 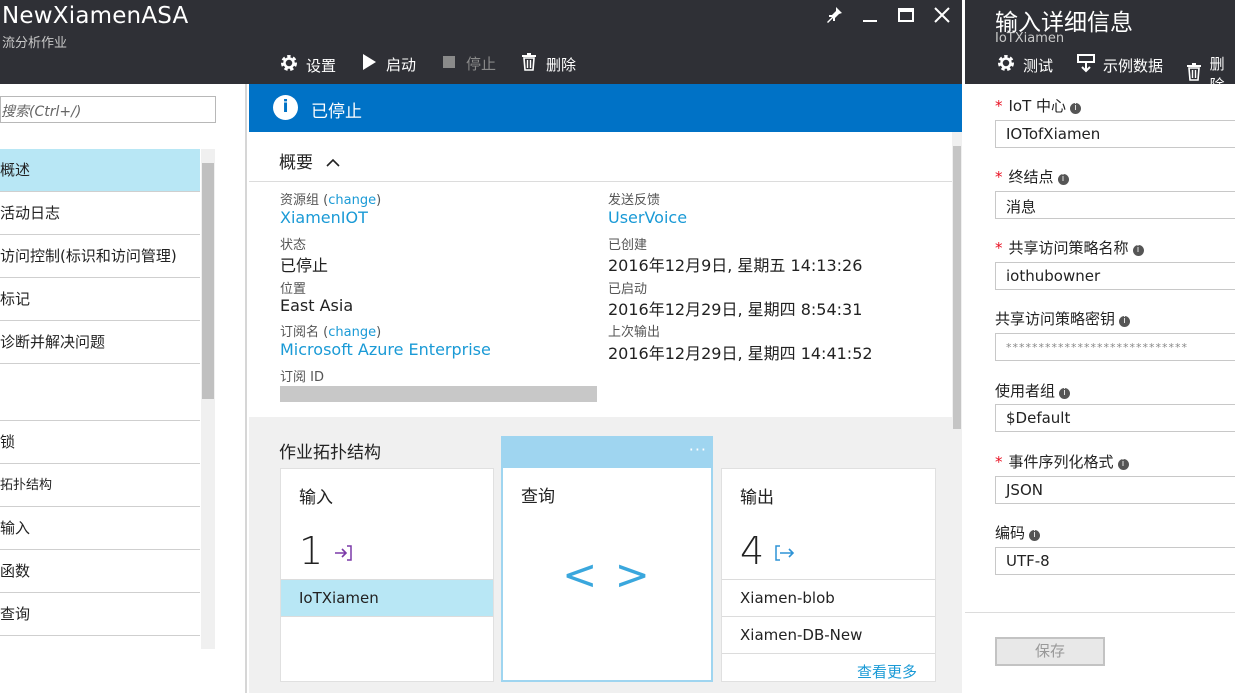 What do you see at coordinates (100, 170) in the screenshot?
I see `nav-item-overview: 概述` at bounding box center [100, 170].